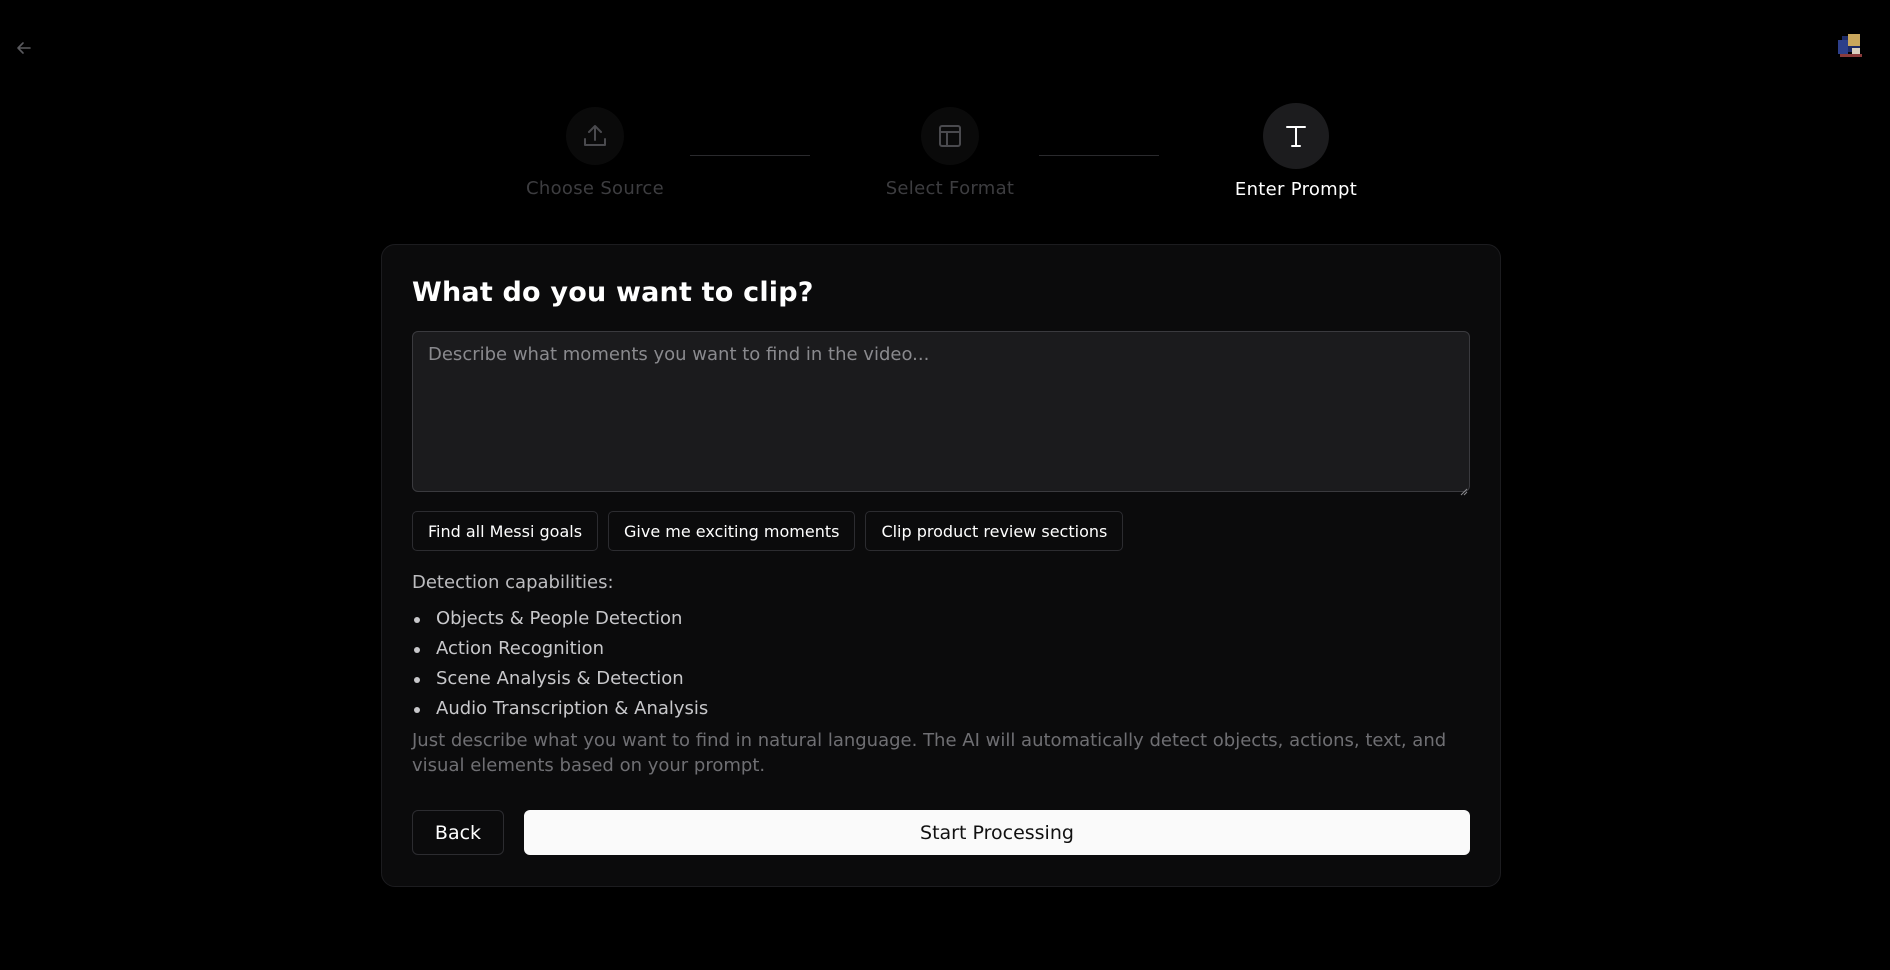  What do you see at coordinates (994, 531) in the screenshot?
I see `suggestion-chip: Clip product review sections` at bounding box center [994, 531].